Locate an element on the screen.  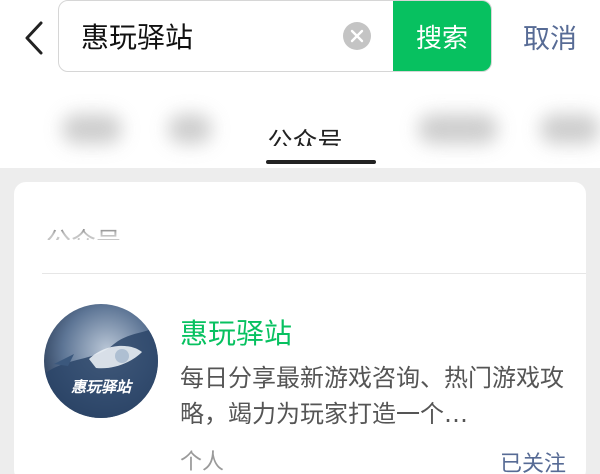
search-input is located at coordinates (224, 36).